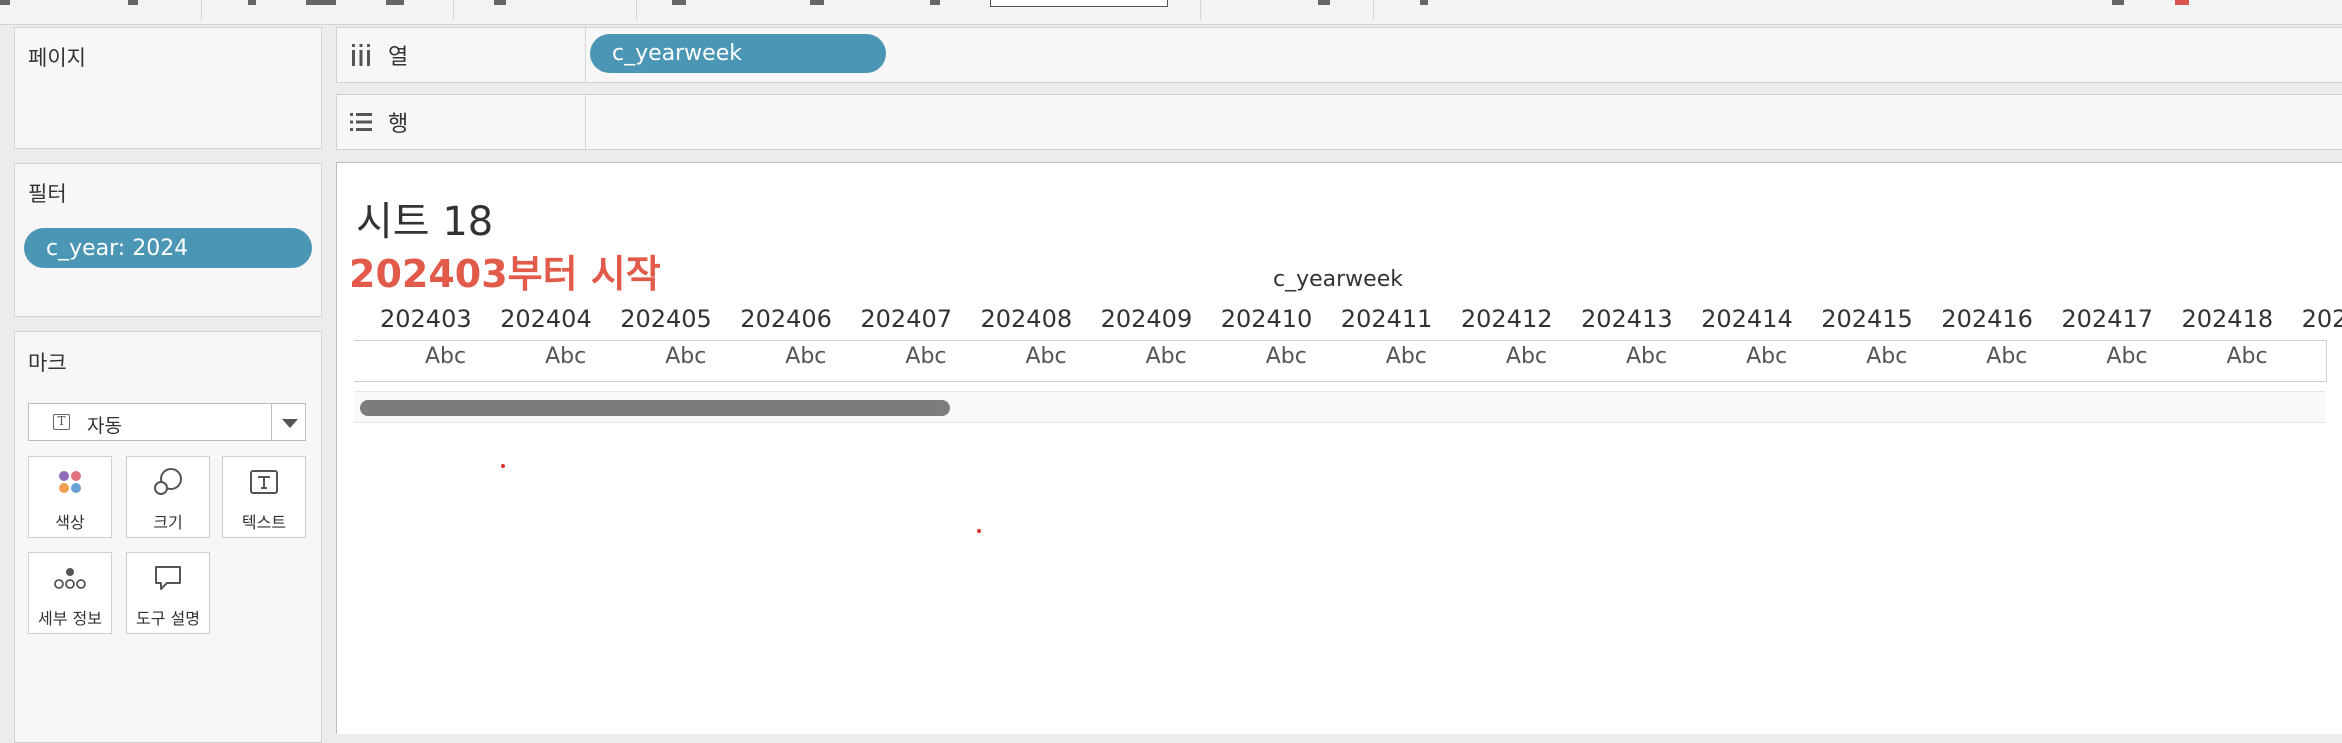 This screenshot has height=743, width=2342. Describe the element at coordinates (505, 274) in the screenshot. I see `sheet-annotation: 202403부터 시작` at that location.